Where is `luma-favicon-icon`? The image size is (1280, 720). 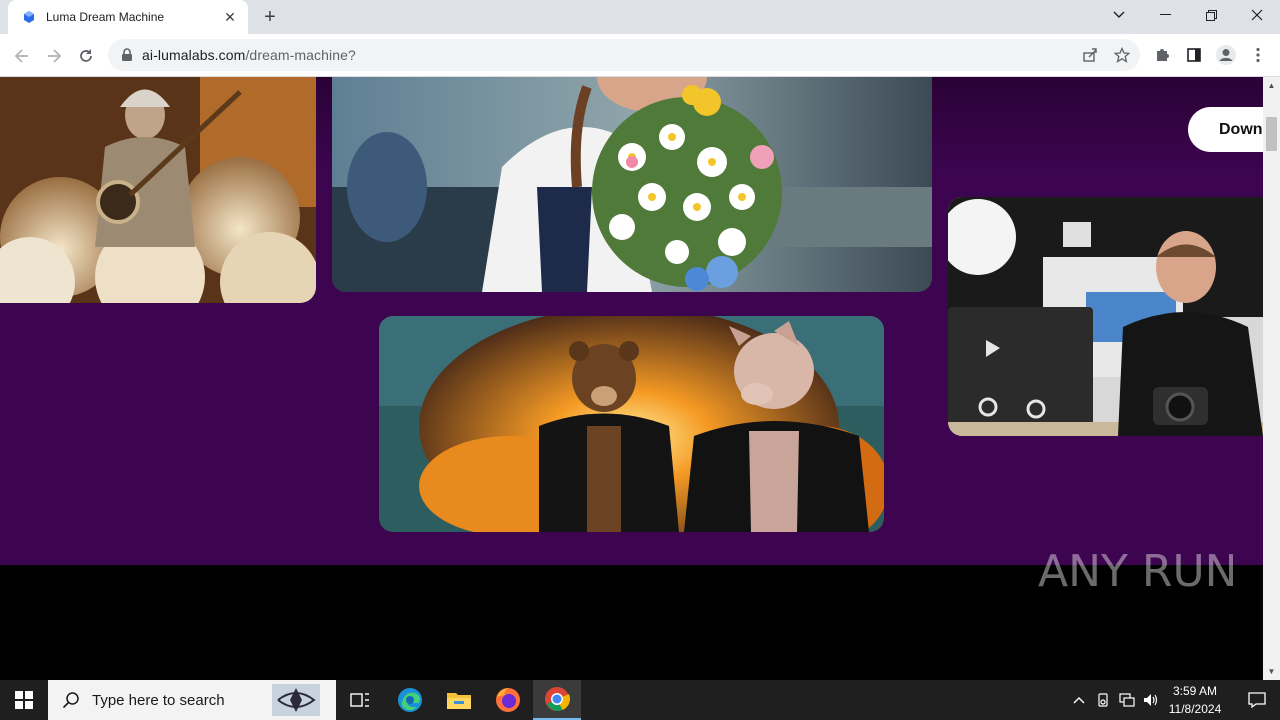
luma-favicon-icon is located at coordinates (29, 17).